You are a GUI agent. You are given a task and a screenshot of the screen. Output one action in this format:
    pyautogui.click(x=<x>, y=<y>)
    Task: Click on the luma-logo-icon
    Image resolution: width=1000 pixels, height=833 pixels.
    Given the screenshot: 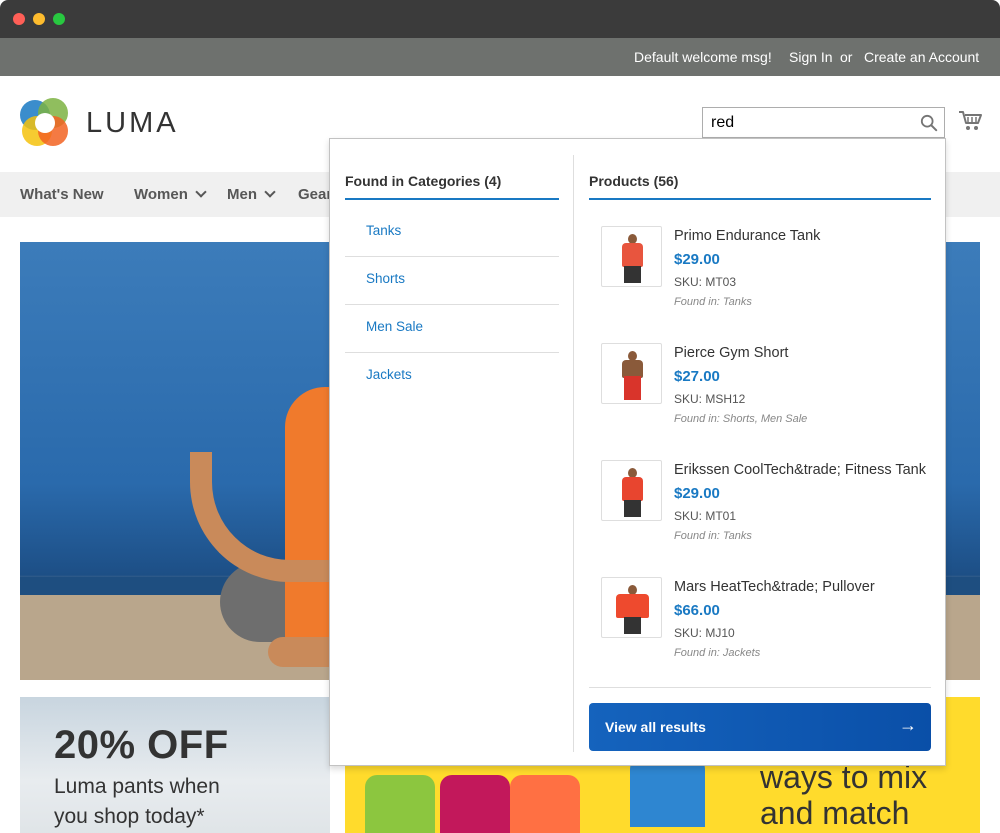 What is the action you would take?
    pyautogui.click(x=45, y=123)
    